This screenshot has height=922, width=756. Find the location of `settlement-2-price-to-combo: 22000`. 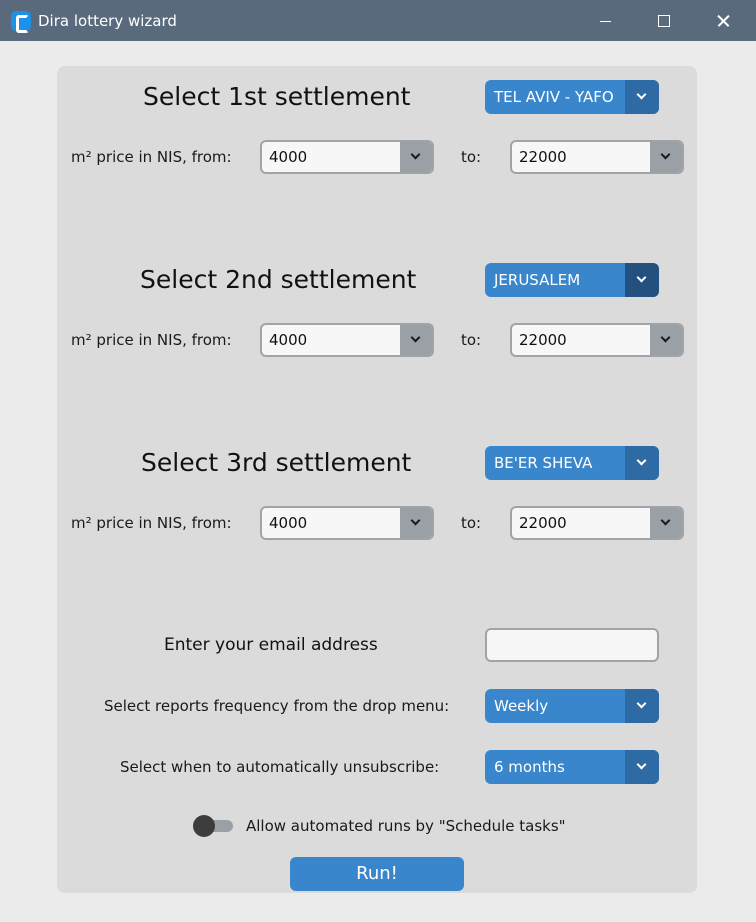

settlement-2-price-to-combo: 22000 is located at coordinates (597, 340).